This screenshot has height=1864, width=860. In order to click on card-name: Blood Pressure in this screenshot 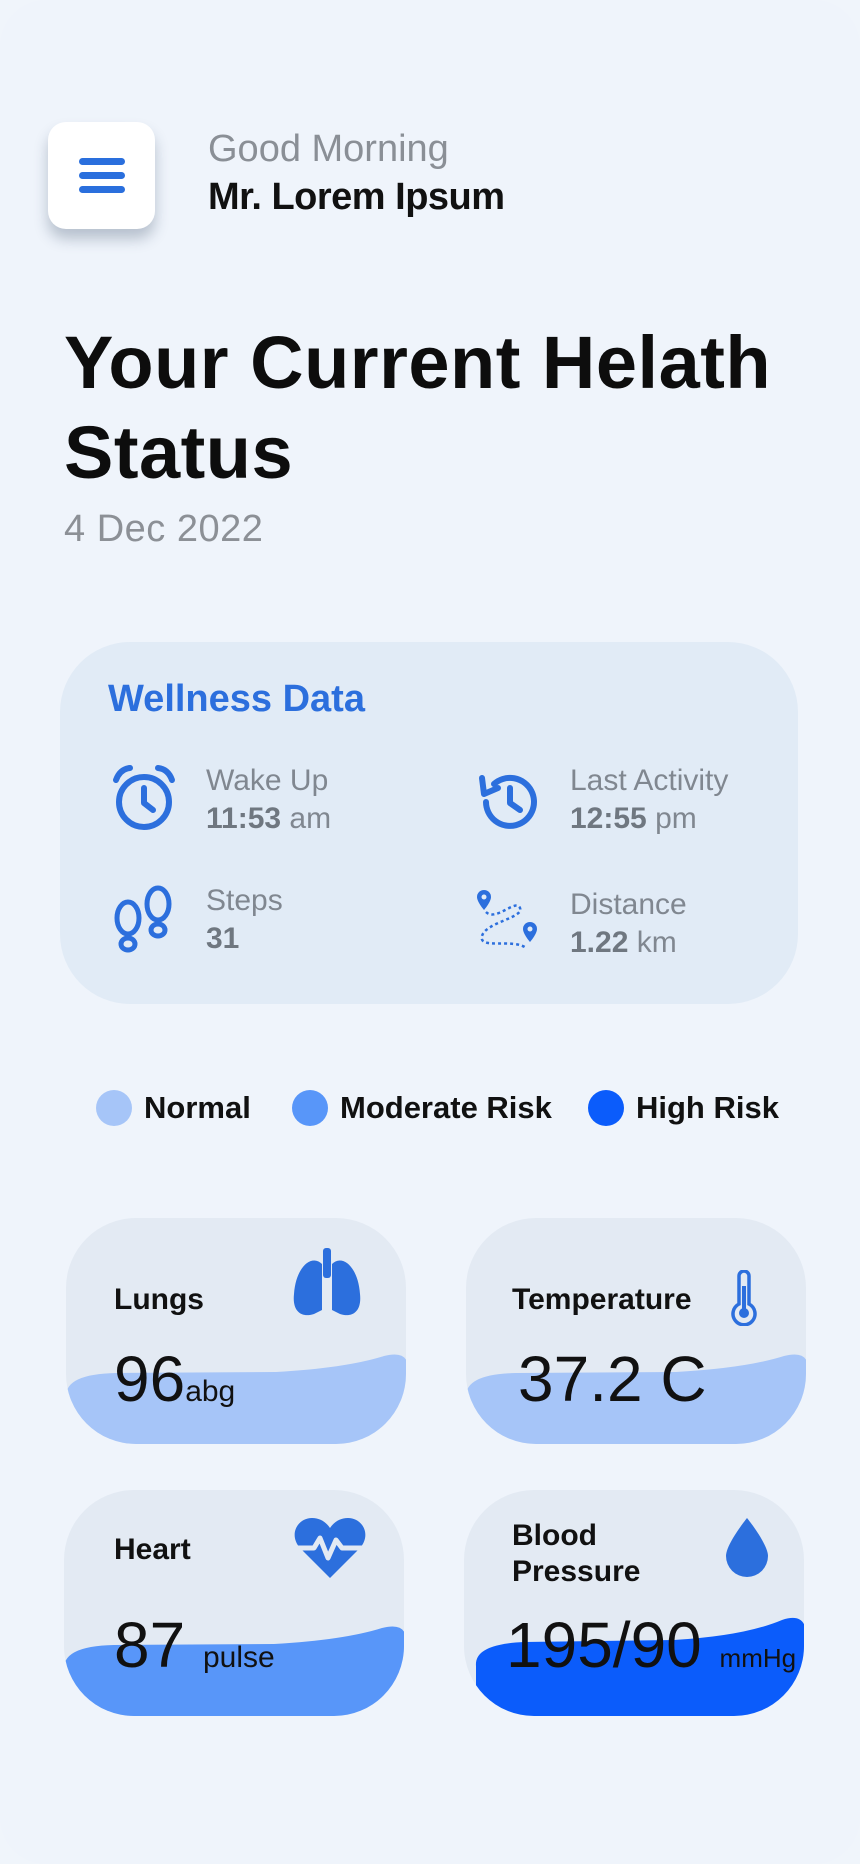, I will do `click(576, 1553)`.